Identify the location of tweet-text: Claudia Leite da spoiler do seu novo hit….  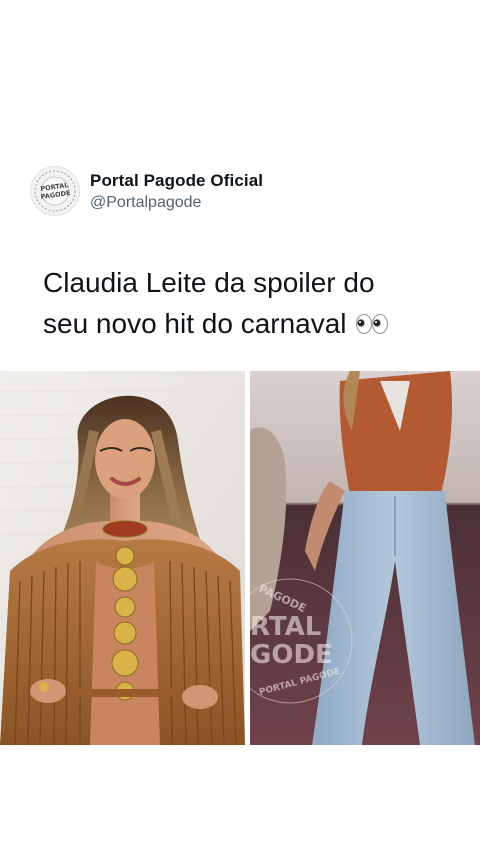
(253, 303).